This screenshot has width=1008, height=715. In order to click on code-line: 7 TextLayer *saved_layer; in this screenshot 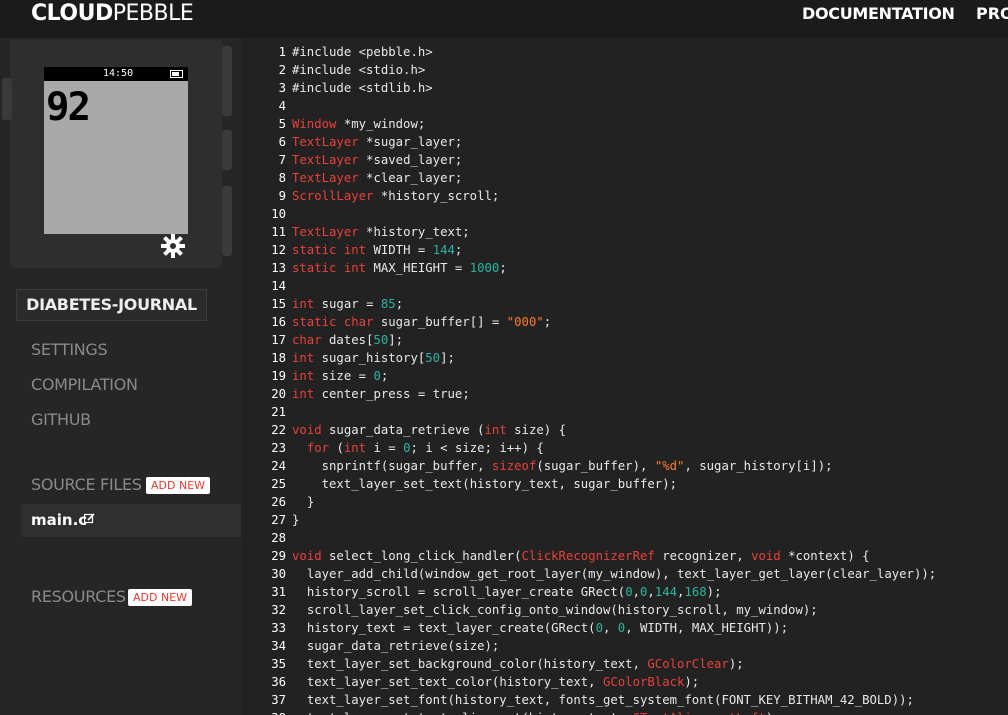, I will do `click(624, 160)`.